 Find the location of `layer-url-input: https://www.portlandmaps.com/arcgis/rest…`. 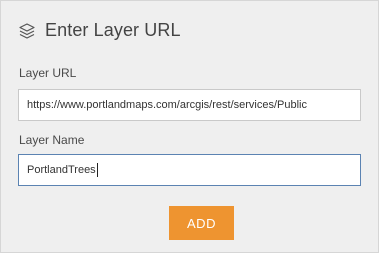

layer-url-input: https://www.portlandmaps.com/arcgis/rest… is located at coordinates (189, 105).